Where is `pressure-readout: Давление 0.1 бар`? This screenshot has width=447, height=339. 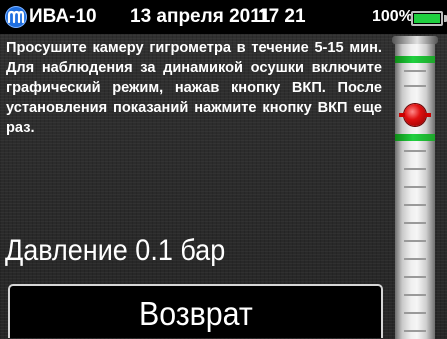 pressure-readout: Давление 0.1 бар is located at coordinates (115, 250).